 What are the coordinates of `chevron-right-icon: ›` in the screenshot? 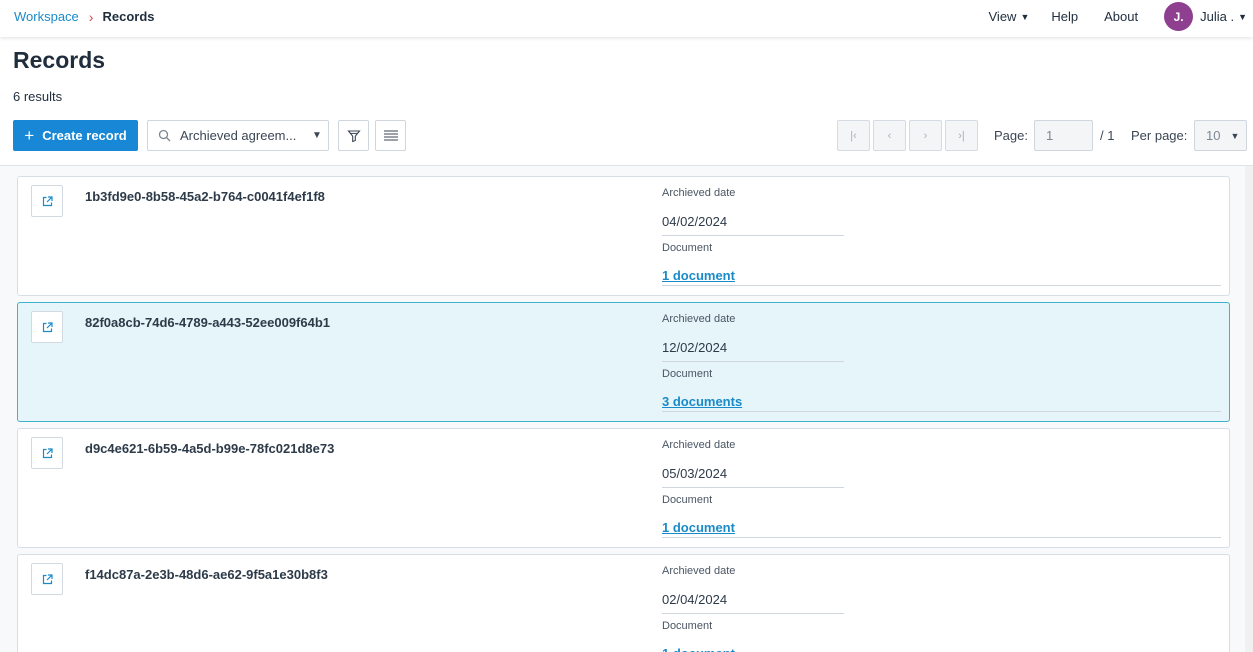 It's located at (925, 135).